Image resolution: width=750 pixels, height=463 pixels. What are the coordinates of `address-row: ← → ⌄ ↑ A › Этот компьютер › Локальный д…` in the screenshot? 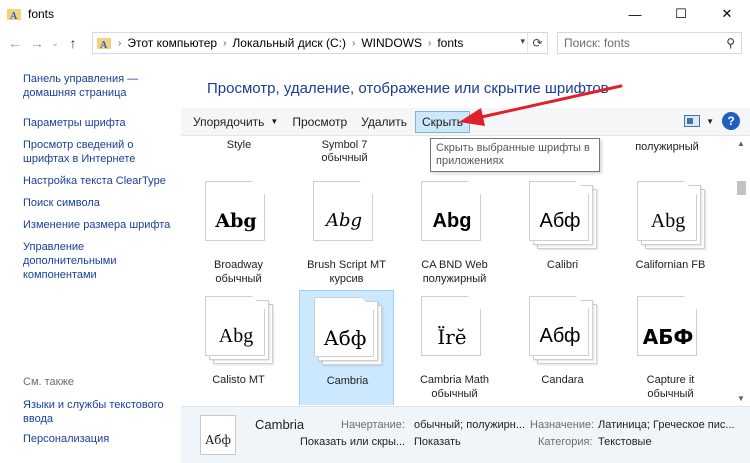 It's located at (375, 43).